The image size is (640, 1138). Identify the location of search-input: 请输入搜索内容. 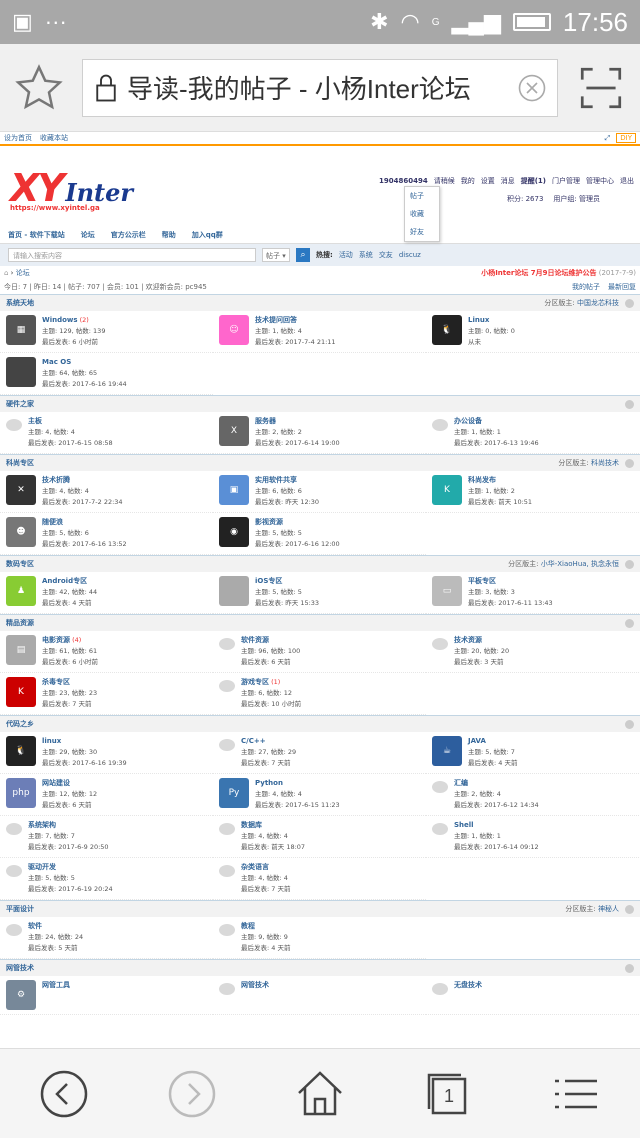
(132, 255).